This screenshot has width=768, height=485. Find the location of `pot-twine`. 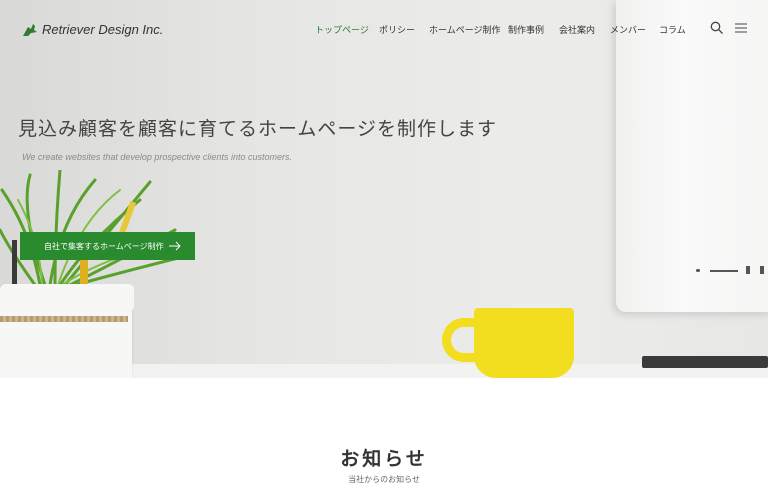

pot-twine is located at coordinates (64, 319).